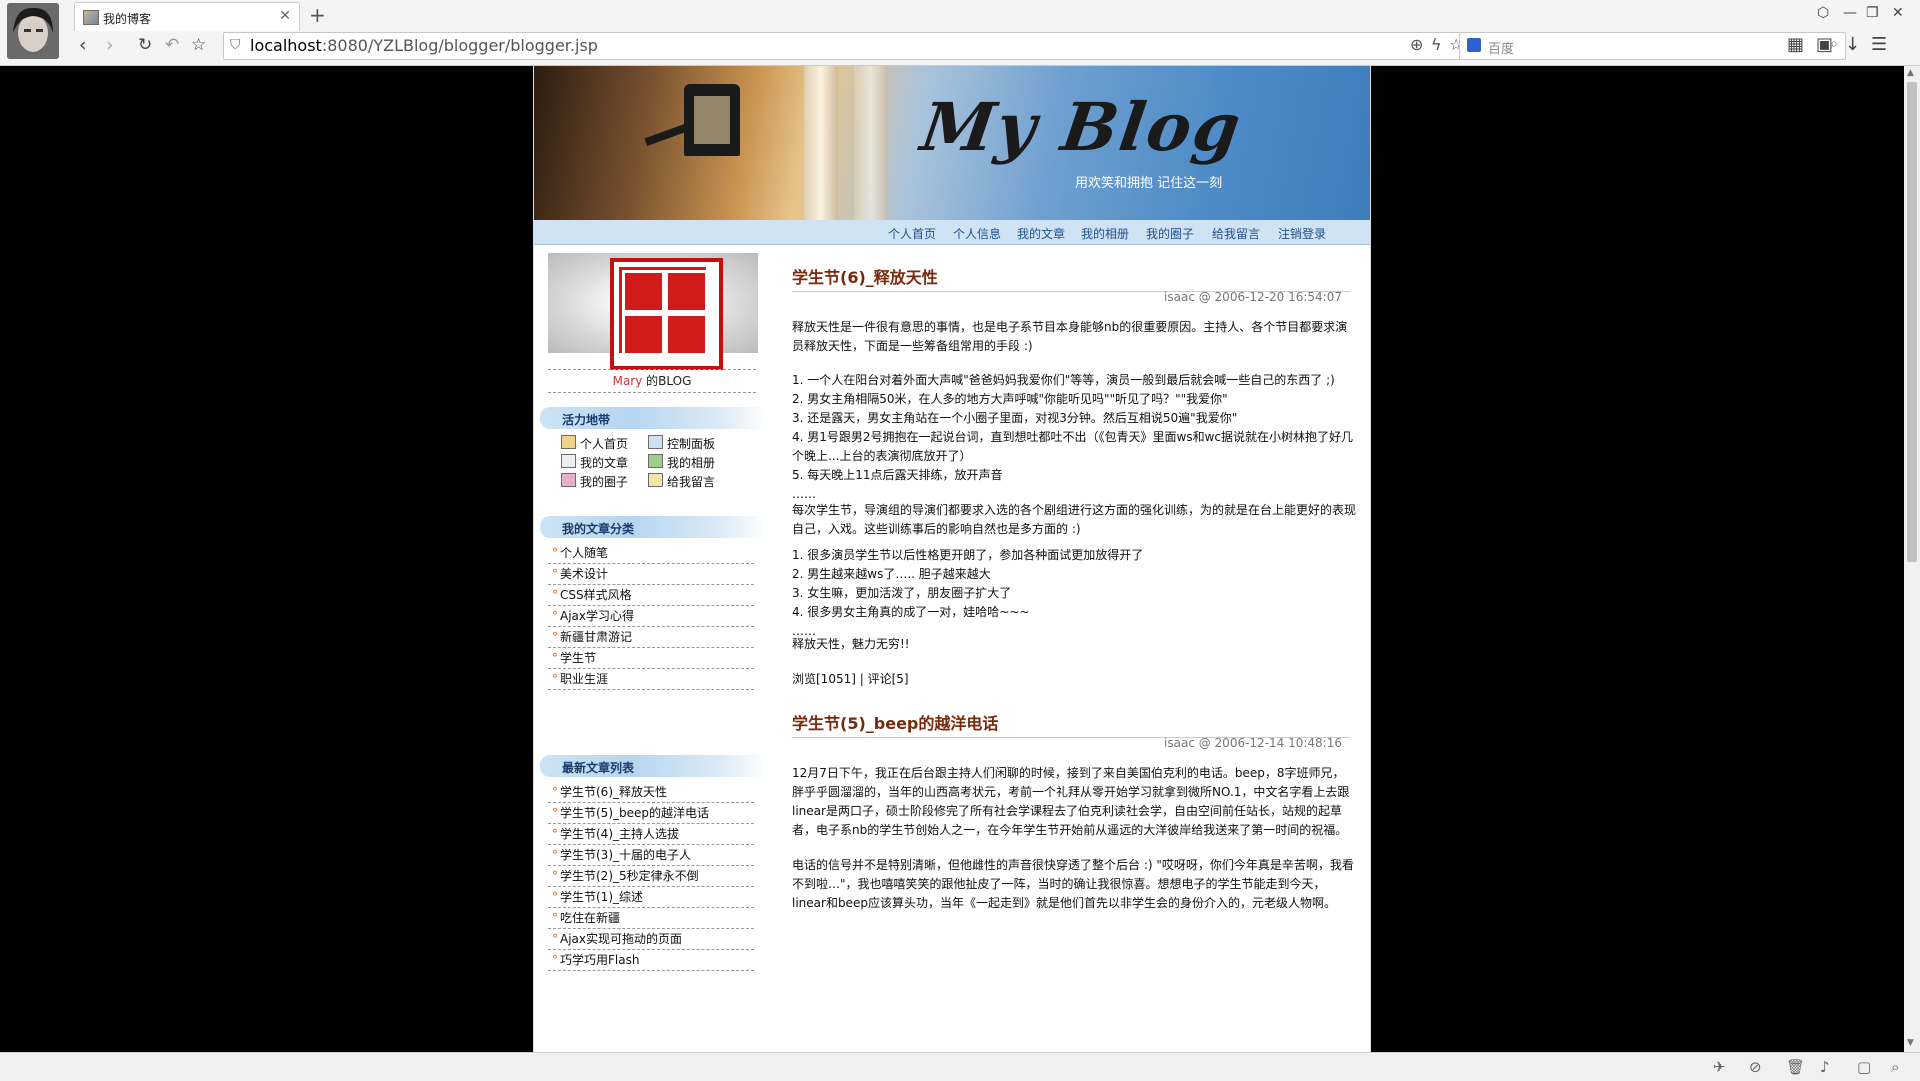 This screenshot has width=1920, height=1081. What do you see at coordinates (91, 17) in the screenshot?
I see `page-favicon-icon` at bounding box center [91, 17].